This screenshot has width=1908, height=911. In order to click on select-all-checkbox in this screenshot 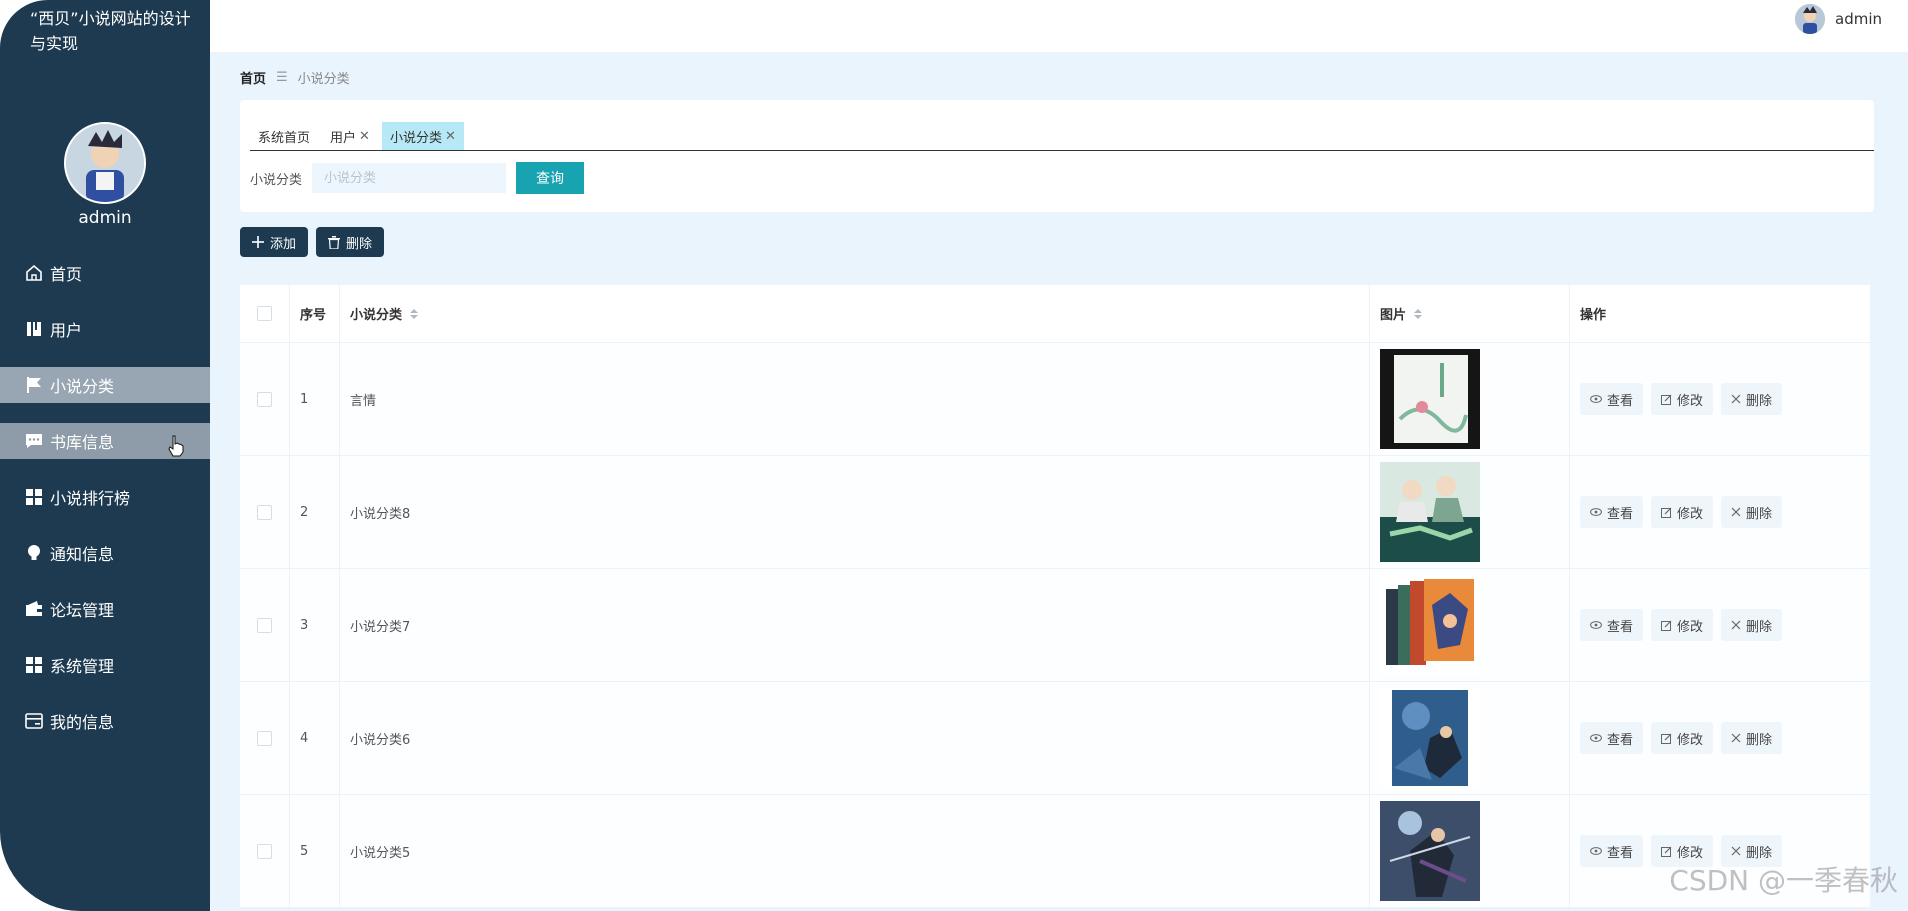, I will do `click(264, 313)`.